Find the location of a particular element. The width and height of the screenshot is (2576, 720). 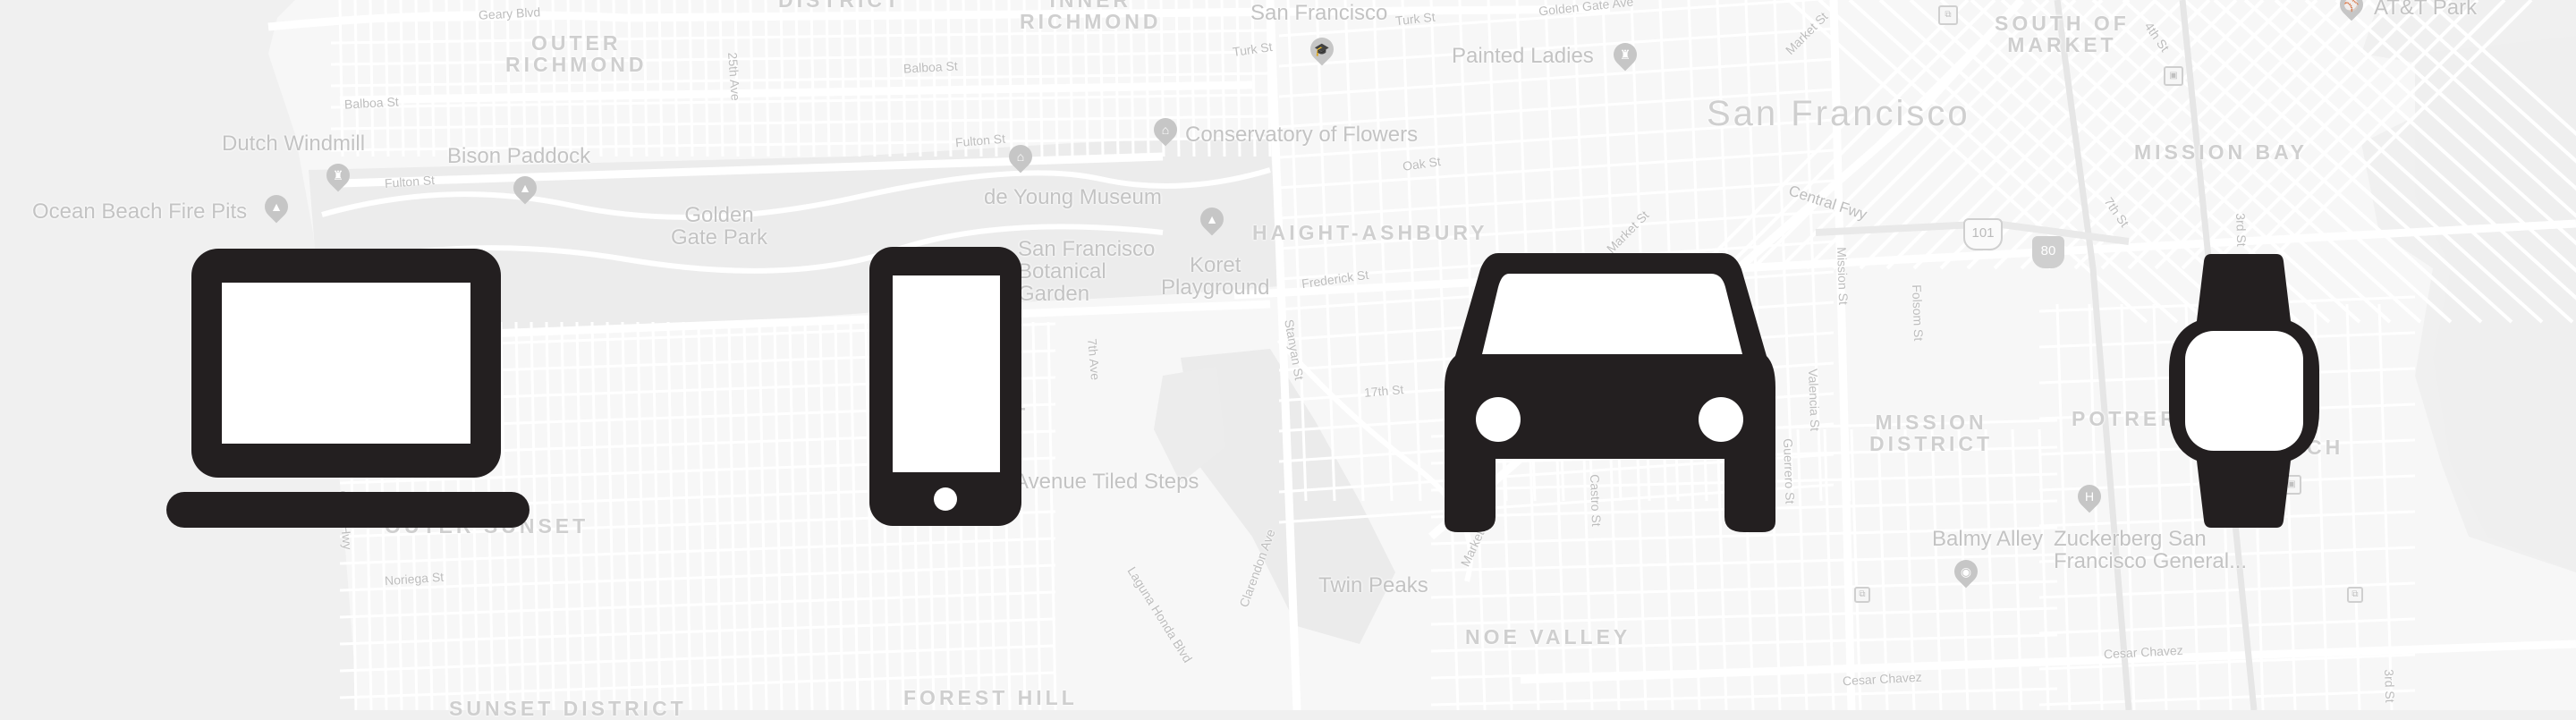

highway-80-shield: 80 is located at coordinates (2048, 252).